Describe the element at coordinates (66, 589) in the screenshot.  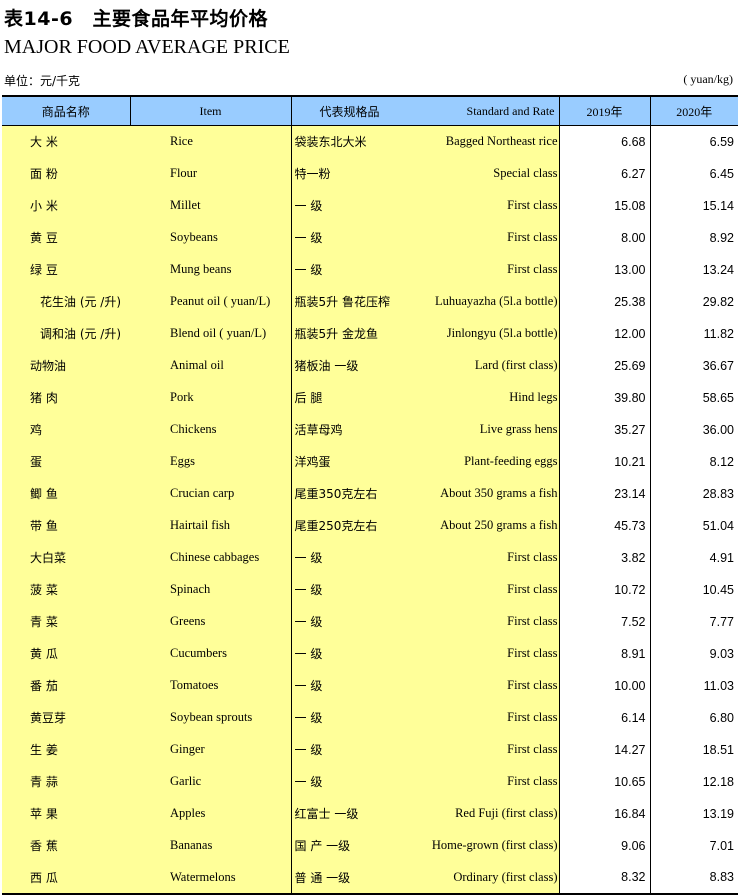
I see `cell-name-cn: 菠 菜` at that location.